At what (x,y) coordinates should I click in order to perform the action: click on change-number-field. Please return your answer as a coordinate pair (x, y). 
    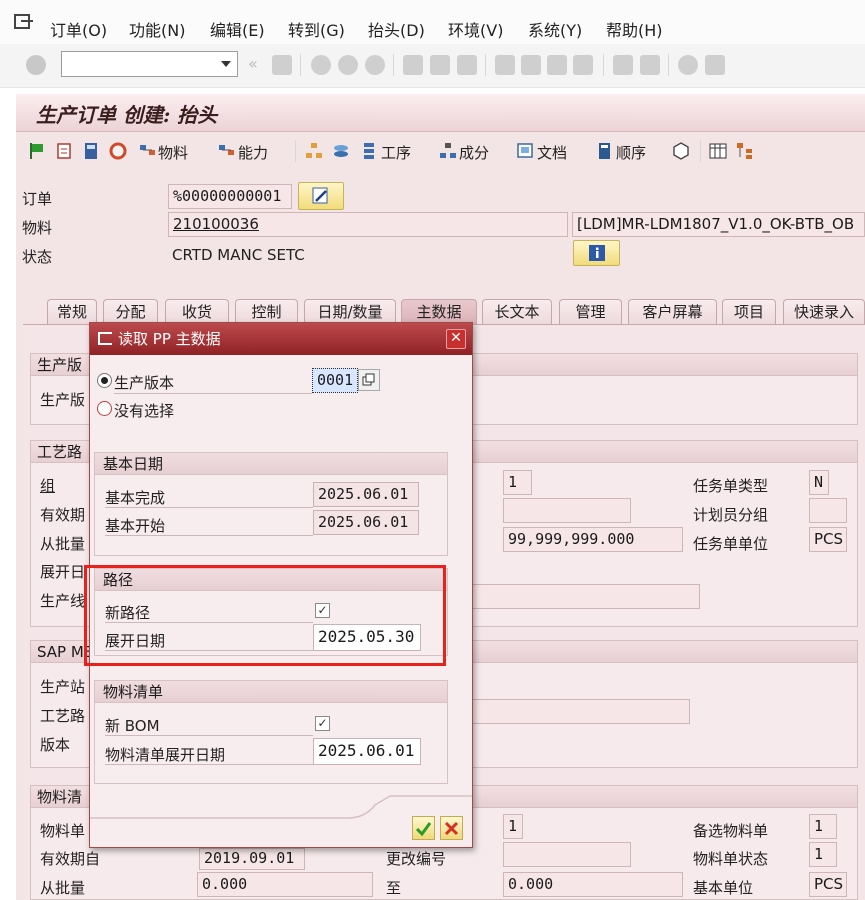
    Looking at the image, I should click on (567, 854).